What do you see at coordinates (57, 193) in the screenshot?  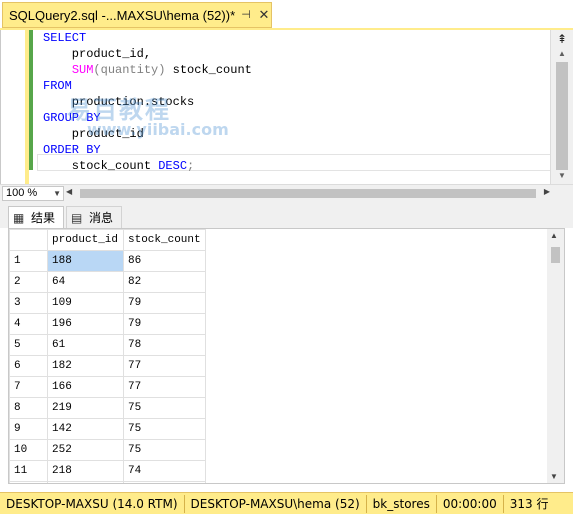 I see `chevron-down-icon: ▼` at bounding box center [57, 193].